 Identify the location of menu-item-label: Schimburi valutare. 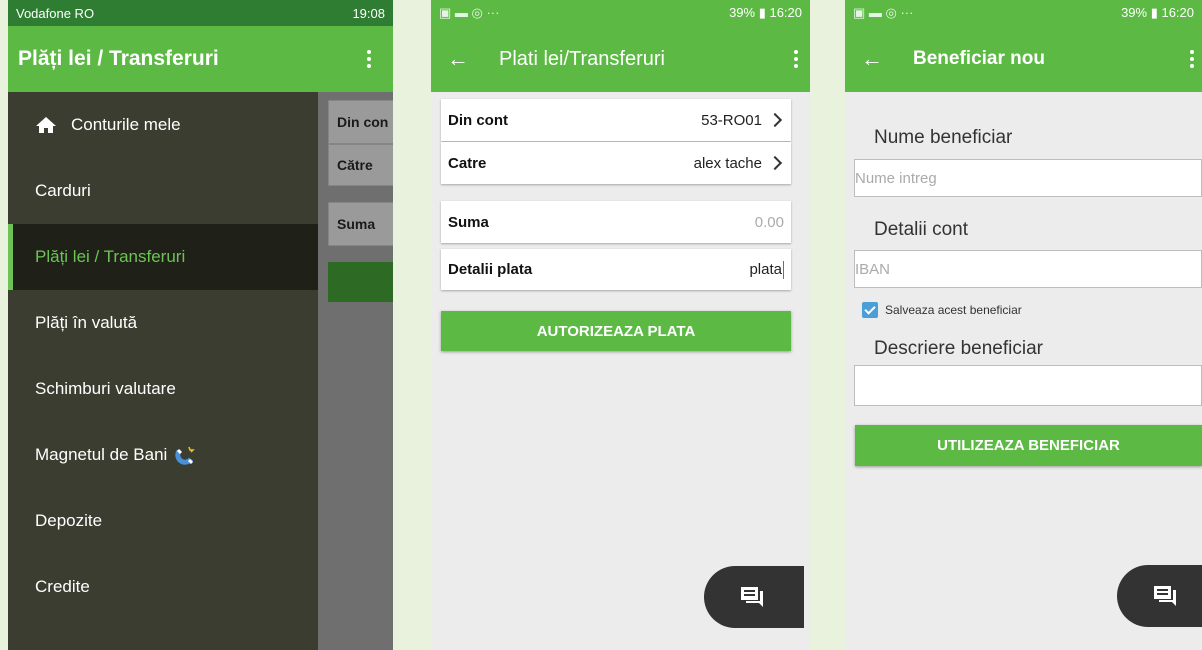
(105, 388).